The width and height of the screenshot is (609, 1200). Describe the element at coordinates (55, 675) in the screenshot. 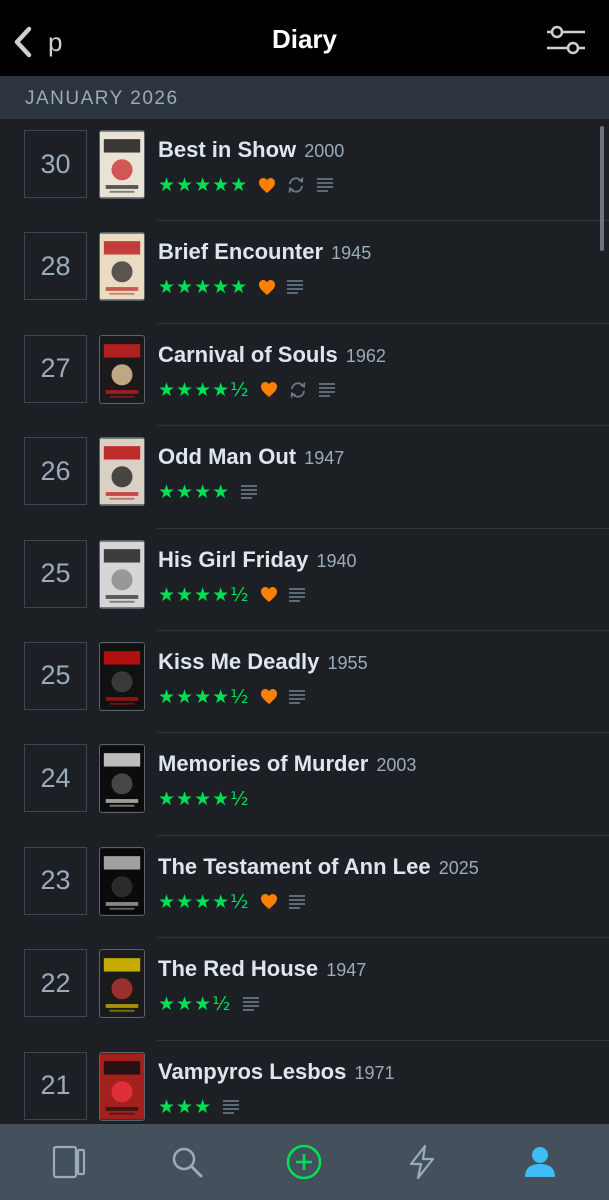

I see `entry-day: 25` at that location.